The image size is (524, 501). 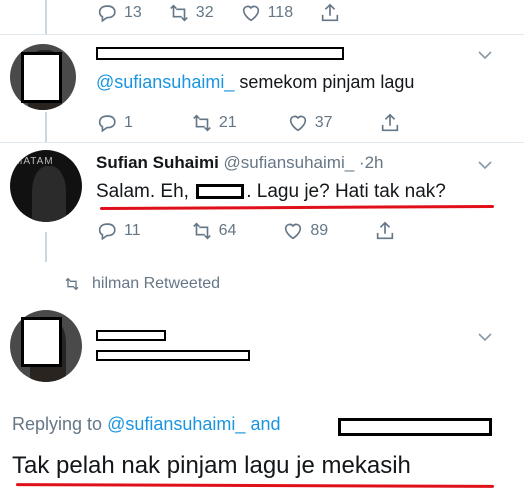 I want to click on like-button: 37, so click(x=310, y=123).